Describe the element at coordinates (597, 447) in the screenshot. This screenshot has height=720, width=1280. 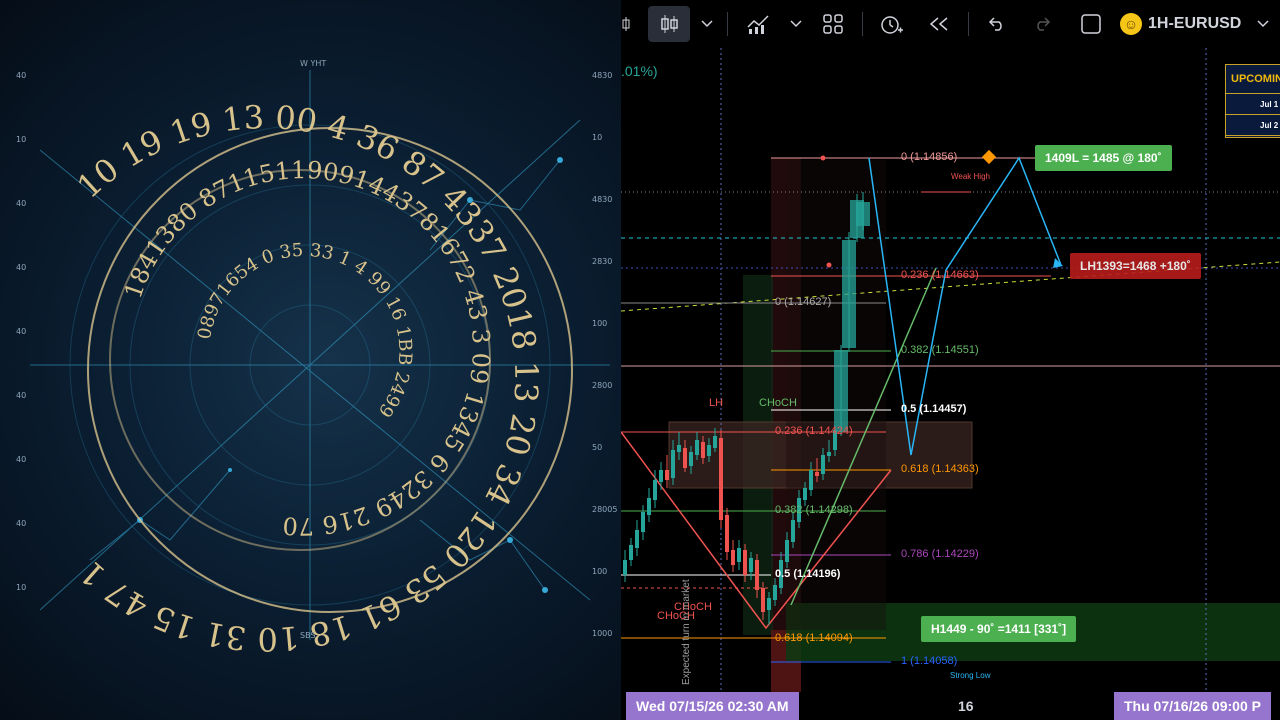
I see `art-tick-label: 50` at that location.